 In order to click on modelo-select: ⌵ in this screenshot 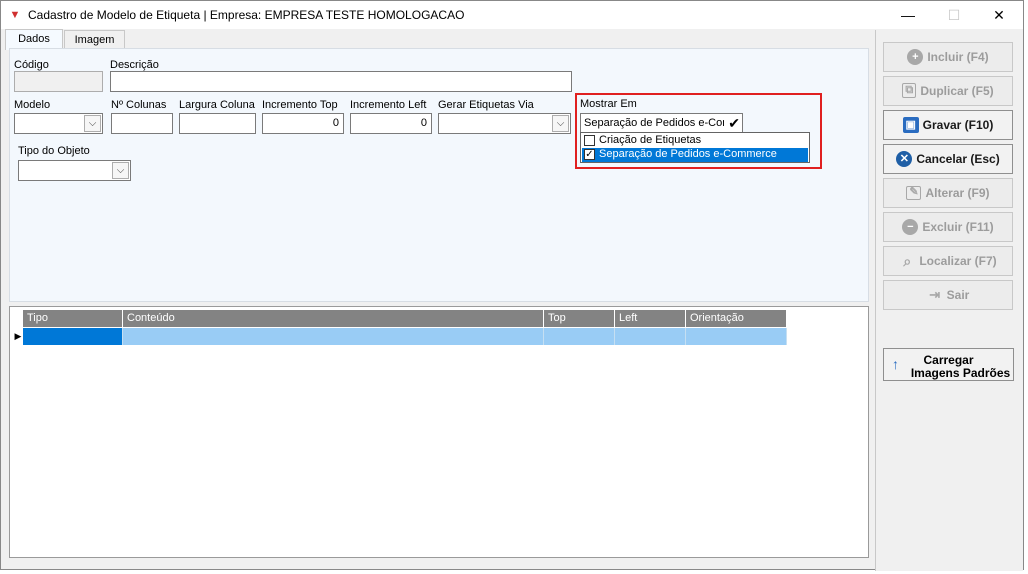, I will do `click(58, 123)`.